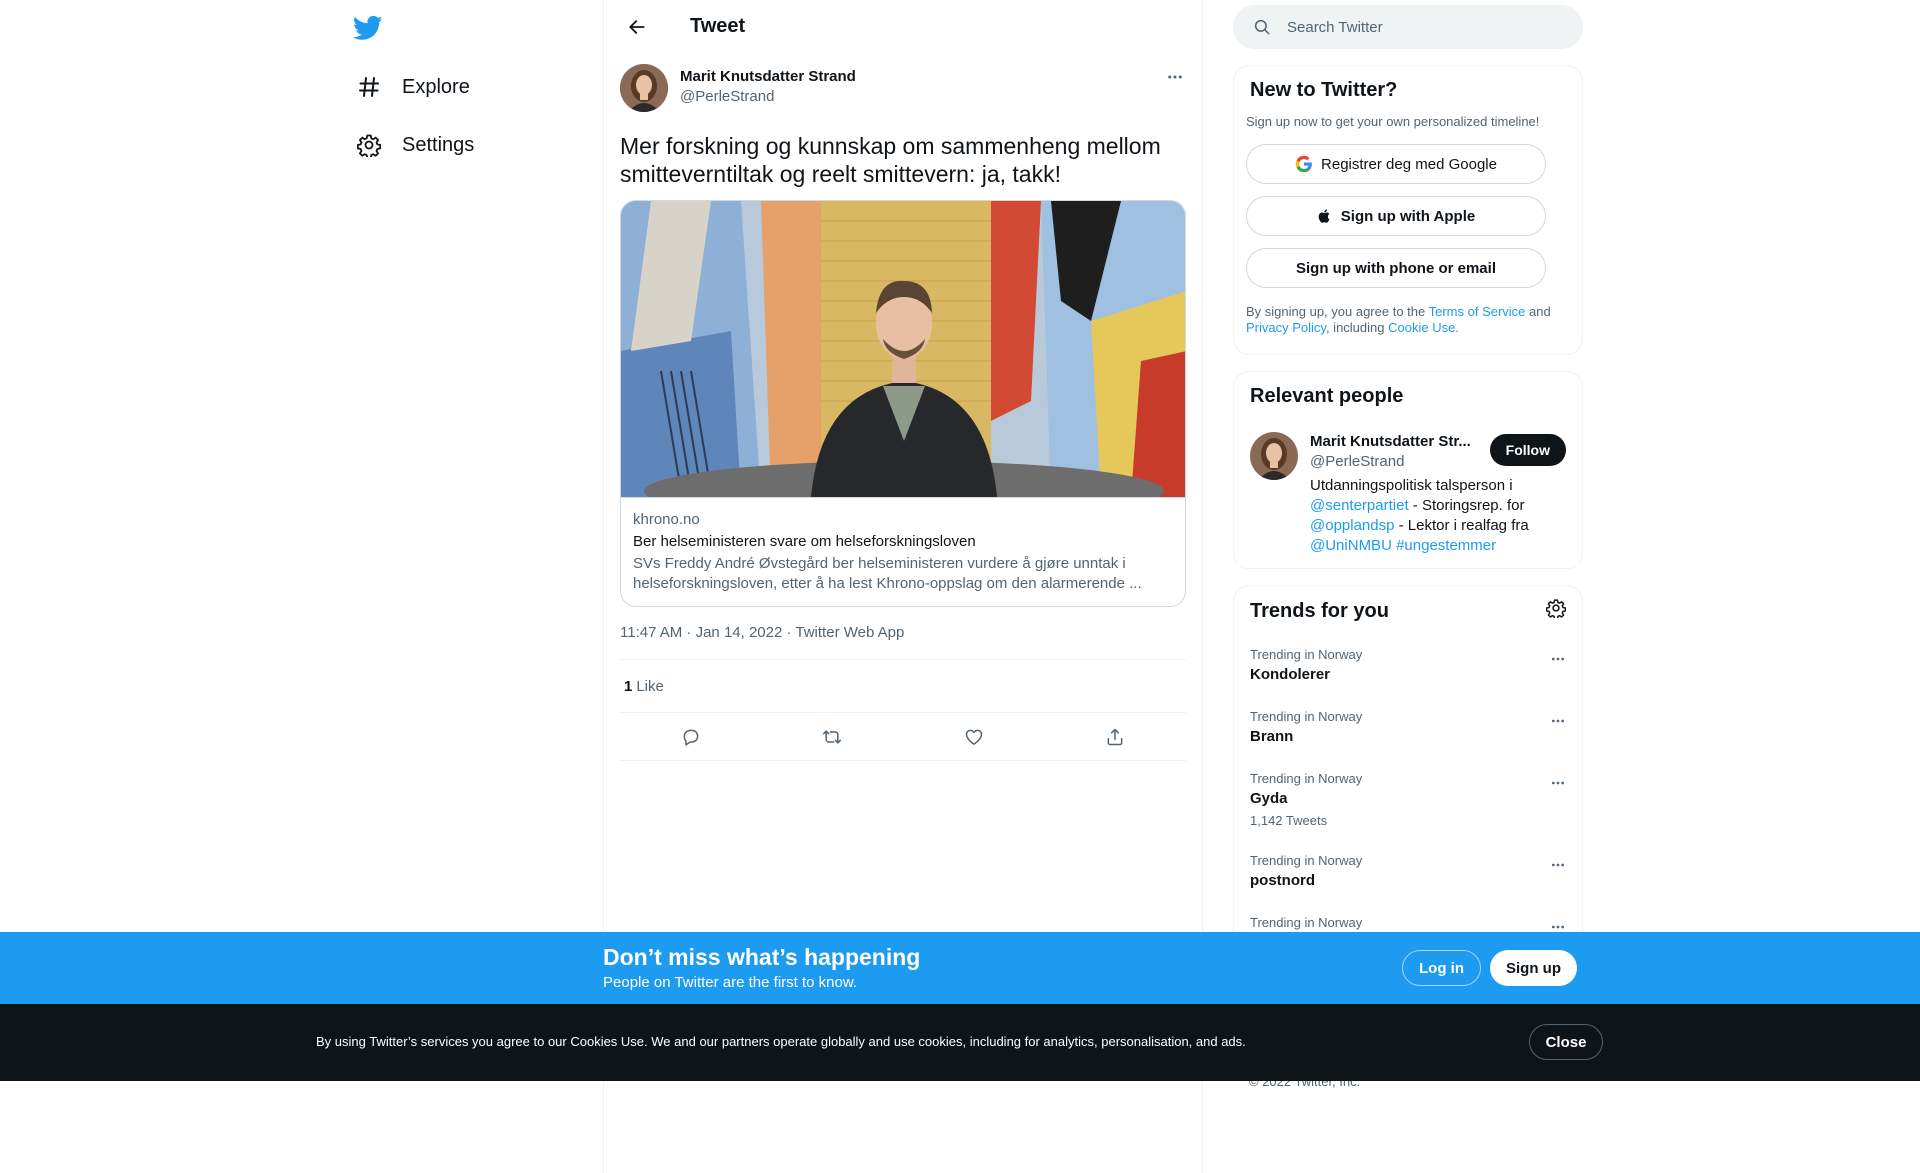 The height and width of the screenshot is (1173, 1920). I want to click on bio-link-opplandsp: @opplandsp, so click(1352, 525).